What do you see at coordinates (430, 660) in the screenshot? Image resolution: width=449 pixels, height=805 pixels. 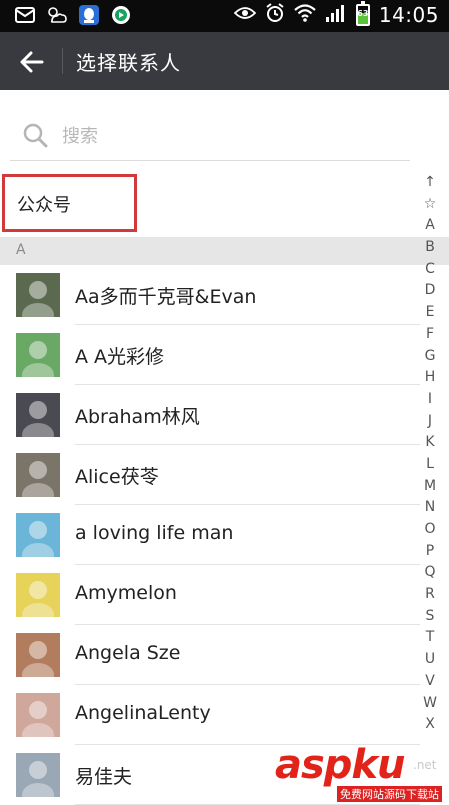 I see `index-letter: U` at bounding box center [430, 660].